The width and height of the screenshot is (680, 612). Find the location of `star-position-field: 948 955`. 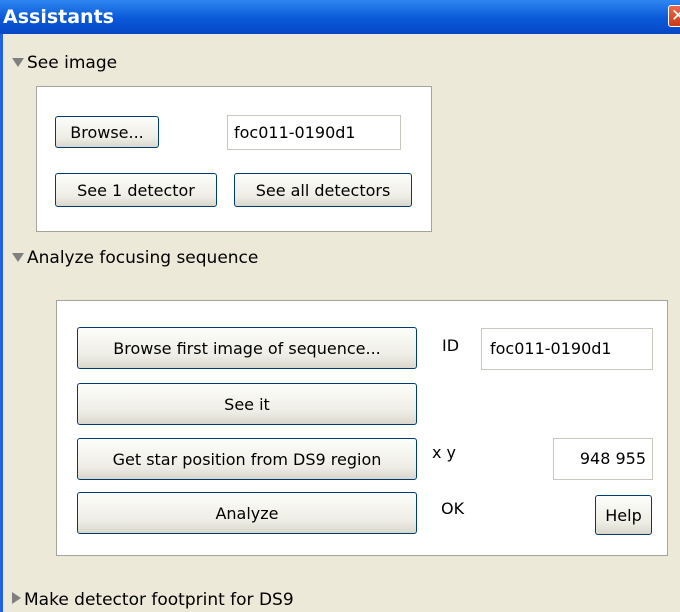

star-position-field: 948 955 is located at coordinates (603, 459).